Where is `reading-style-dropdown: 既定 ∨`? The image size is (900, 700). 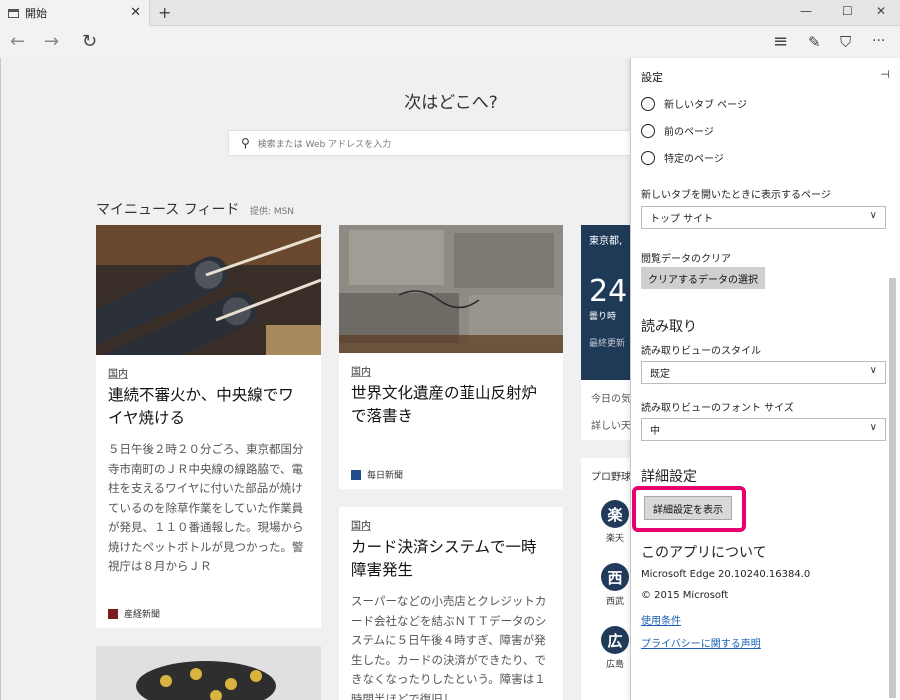
reading-style-dropdown: 既定 ∨ is located at coordinates (763, 372).